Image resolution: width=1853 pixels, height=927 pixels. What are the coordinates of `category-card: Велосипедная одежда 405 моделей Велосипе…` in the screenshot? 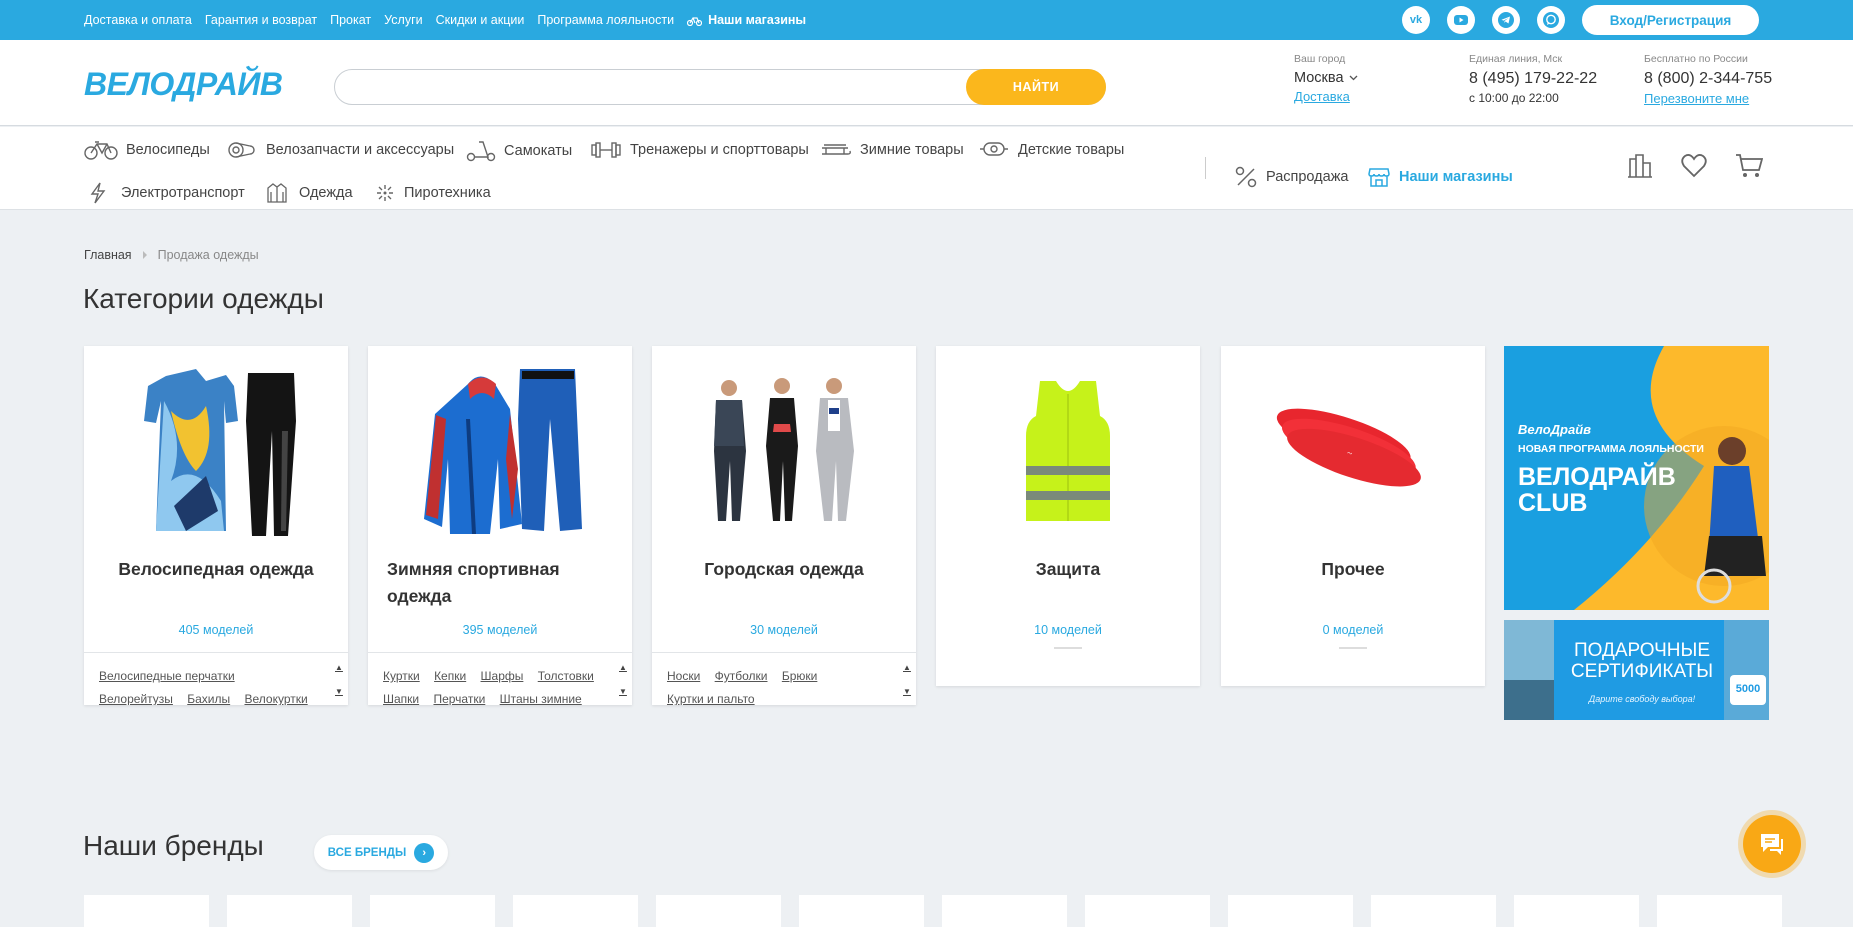 It's located at (216, 525).